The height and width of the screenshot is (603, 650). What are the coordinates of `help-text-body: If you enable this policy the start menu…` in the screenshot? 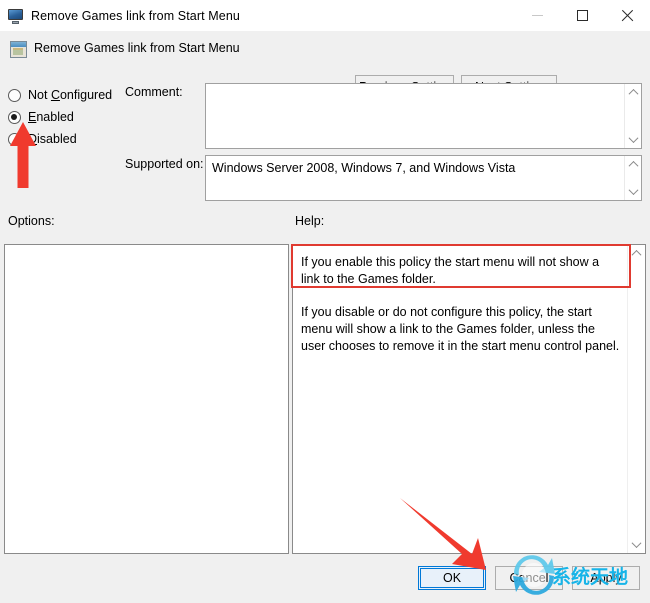 It's located at (460, 308).